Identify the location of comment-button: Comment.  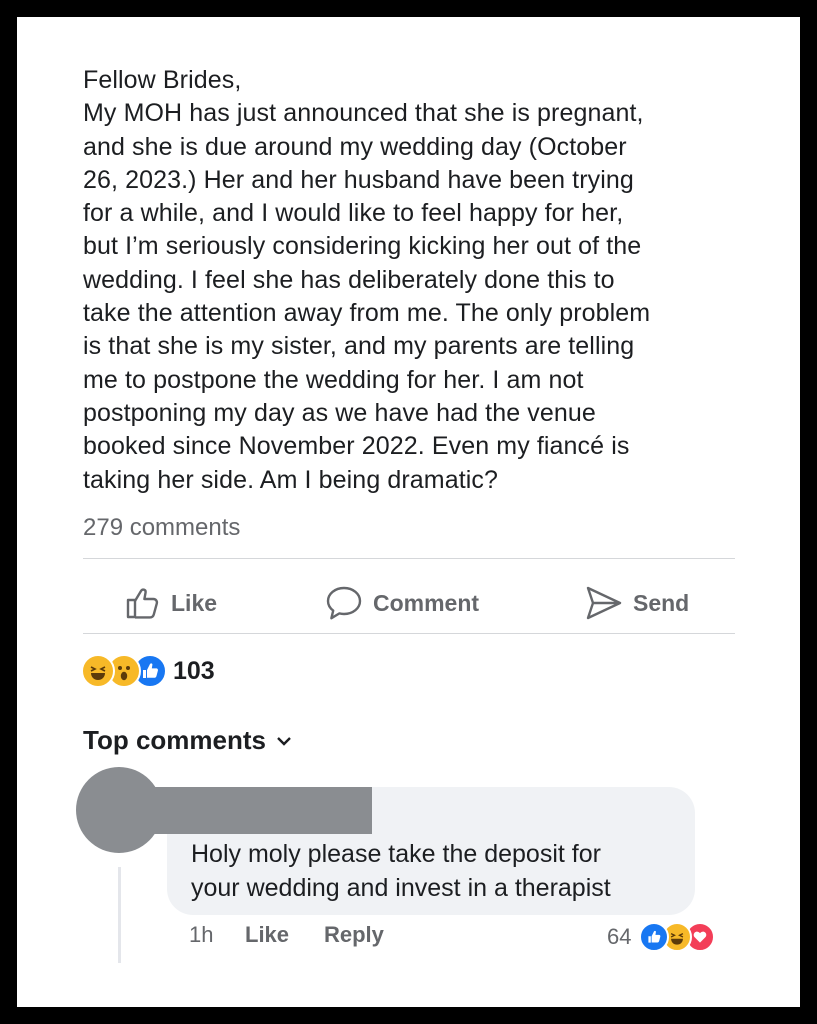
(402, 603).